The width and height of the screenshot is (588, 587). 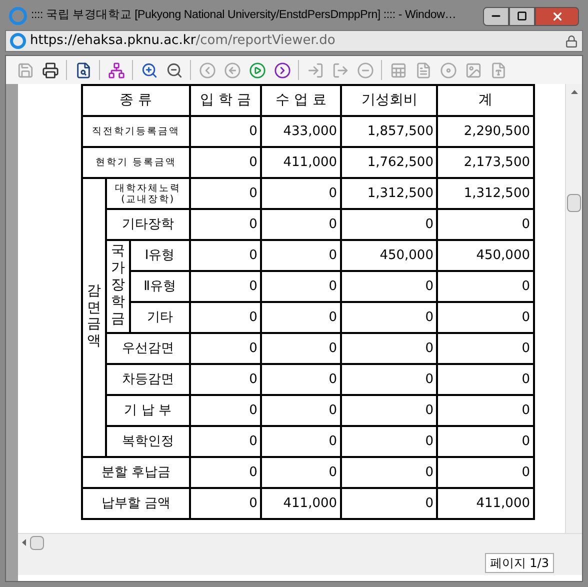 I want to click on address-bar: https://ehaksa.pknu.ac.kr/com/reportViewer.do, so click(x=294, y=41).